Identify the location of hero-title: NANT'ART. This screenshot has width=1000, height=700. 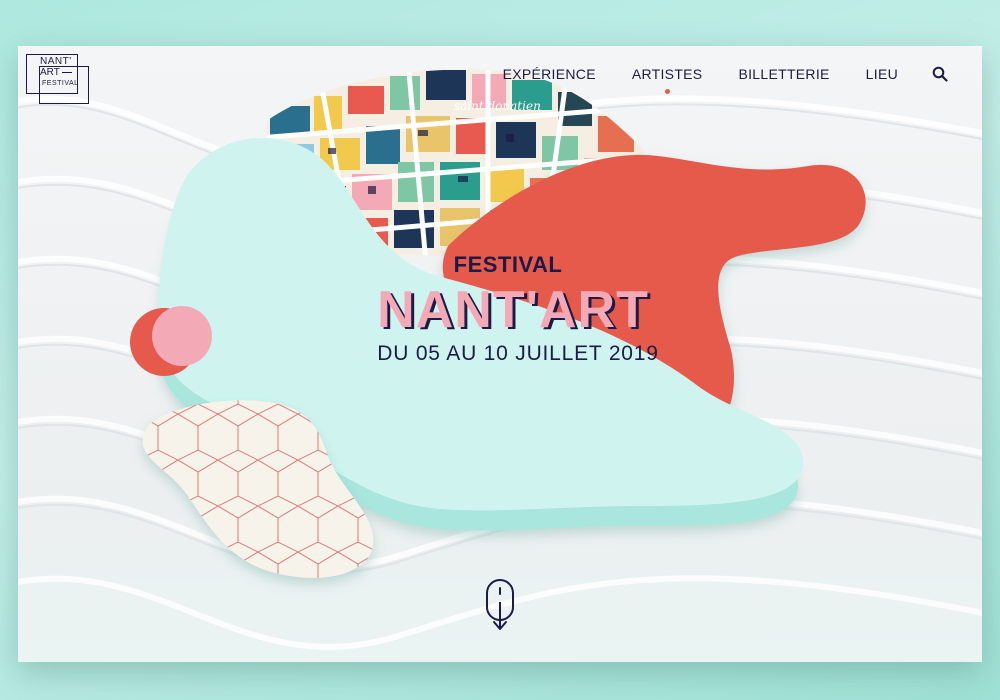
(513, 310).